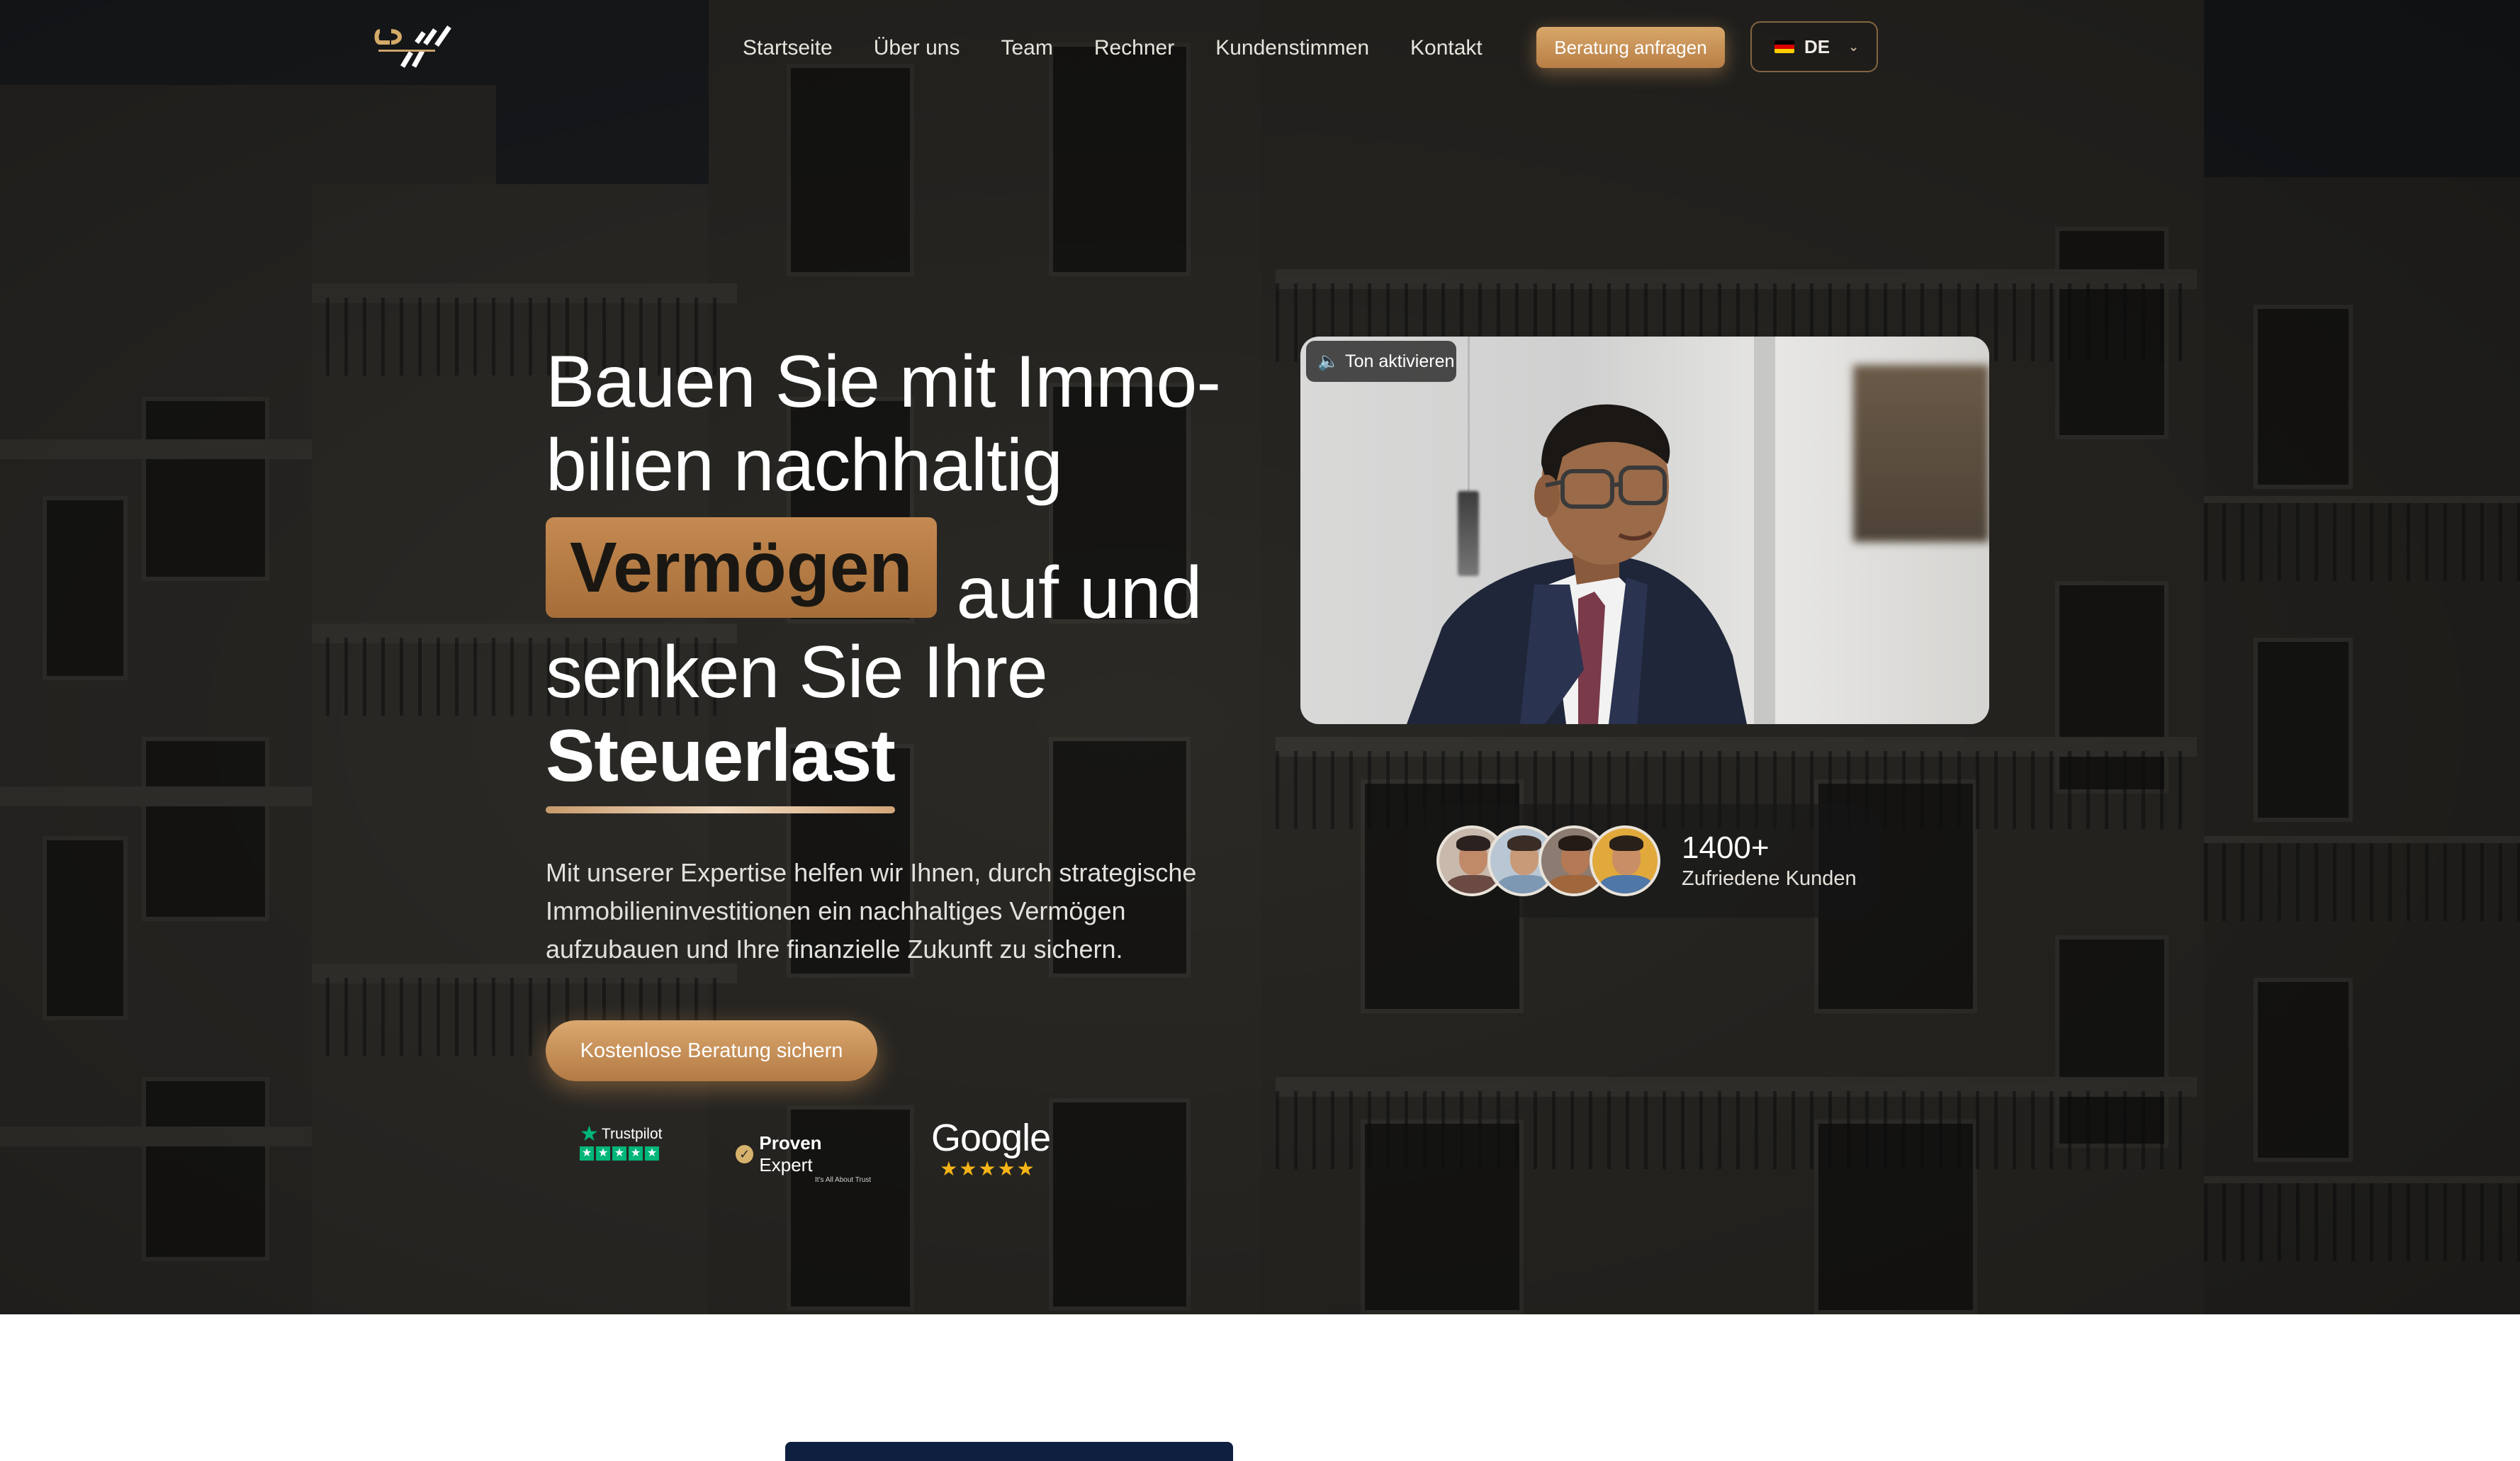  Describe the element at coordinates (1548, 861) in the screenshot. I see `customer-avatars` at that location.